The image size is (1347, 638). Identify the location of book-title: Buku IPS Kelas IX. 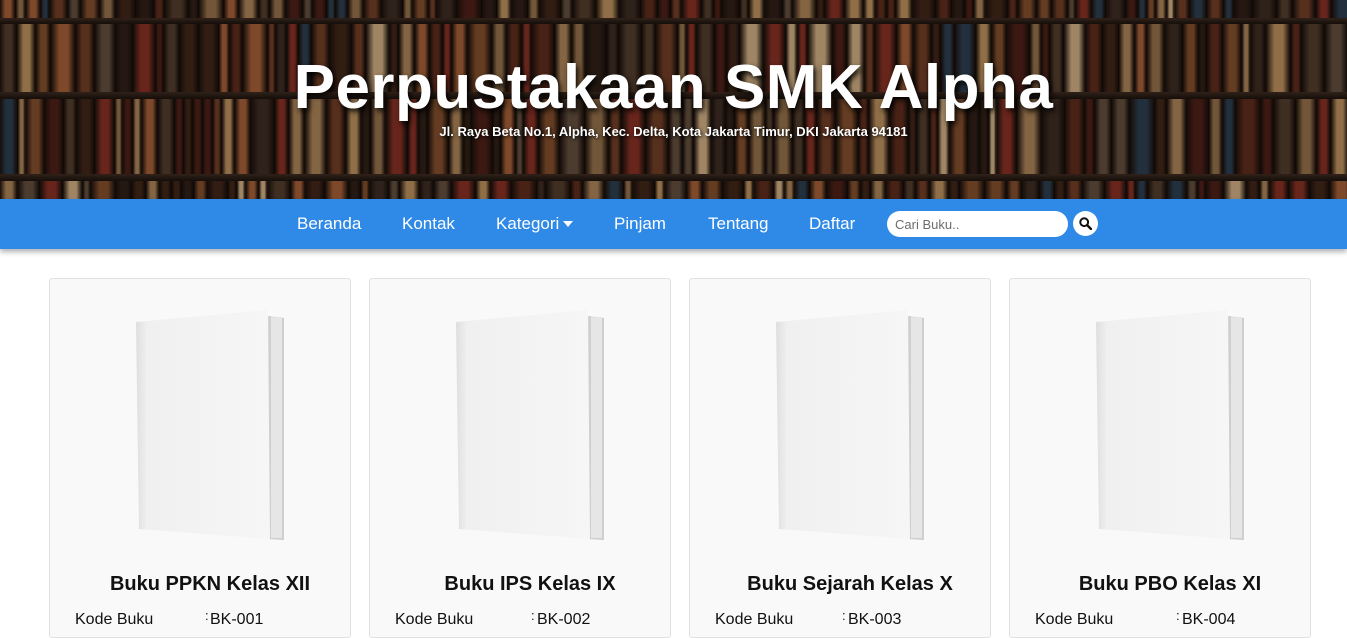
(520, 584).